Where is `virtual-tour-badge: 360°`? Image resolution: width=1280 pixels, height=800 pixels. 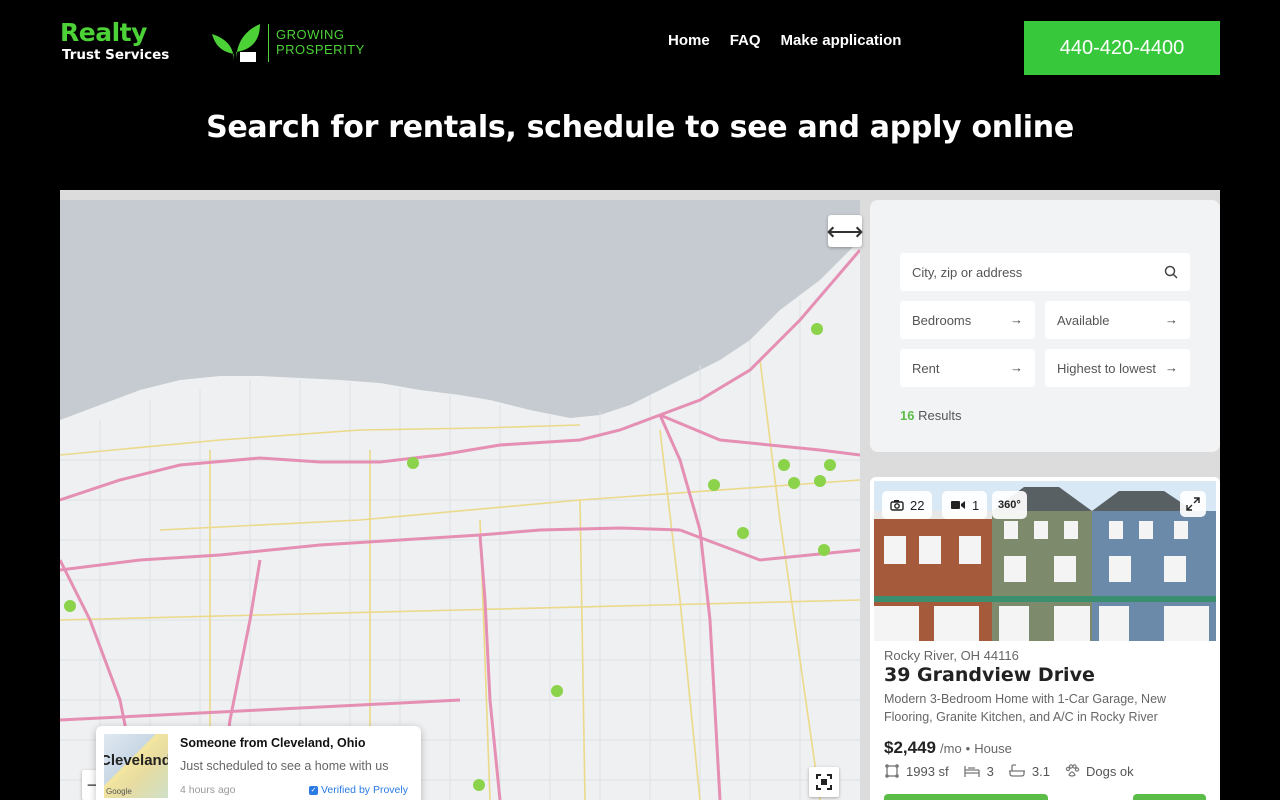
virtual-tour-badge: 360° is located at coordinates (1009, 505).